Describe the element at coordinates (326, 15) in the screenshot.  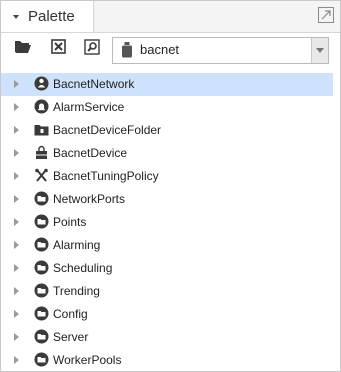
I see `maximize-icon` at that location.